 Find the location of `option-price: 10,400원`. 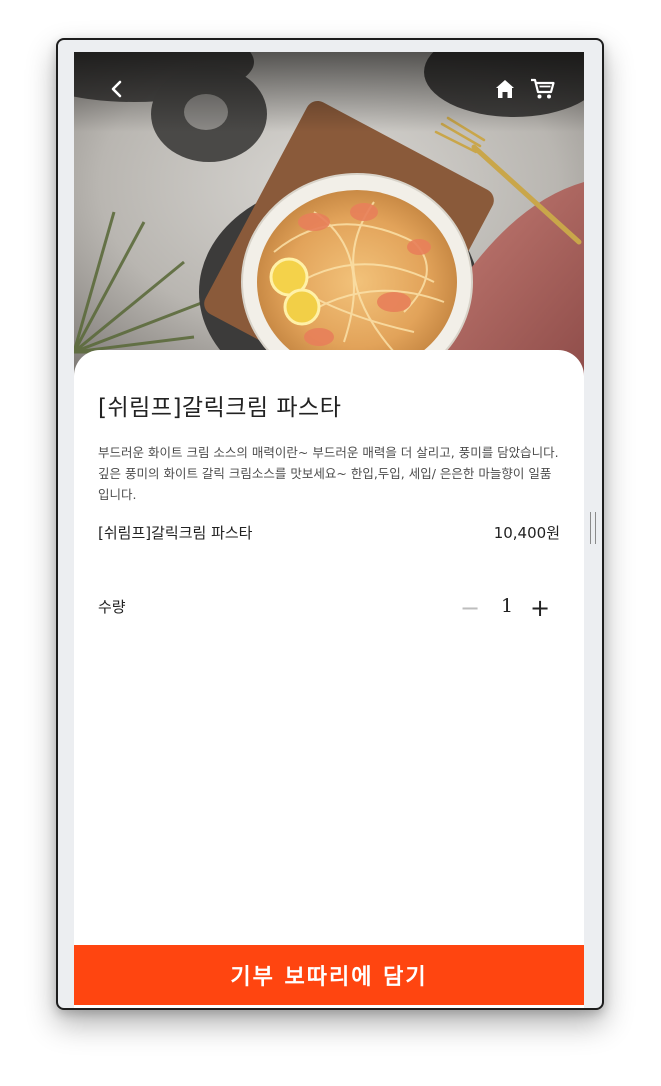

option-price: 10,400원 is located at coordinates (526, 533).